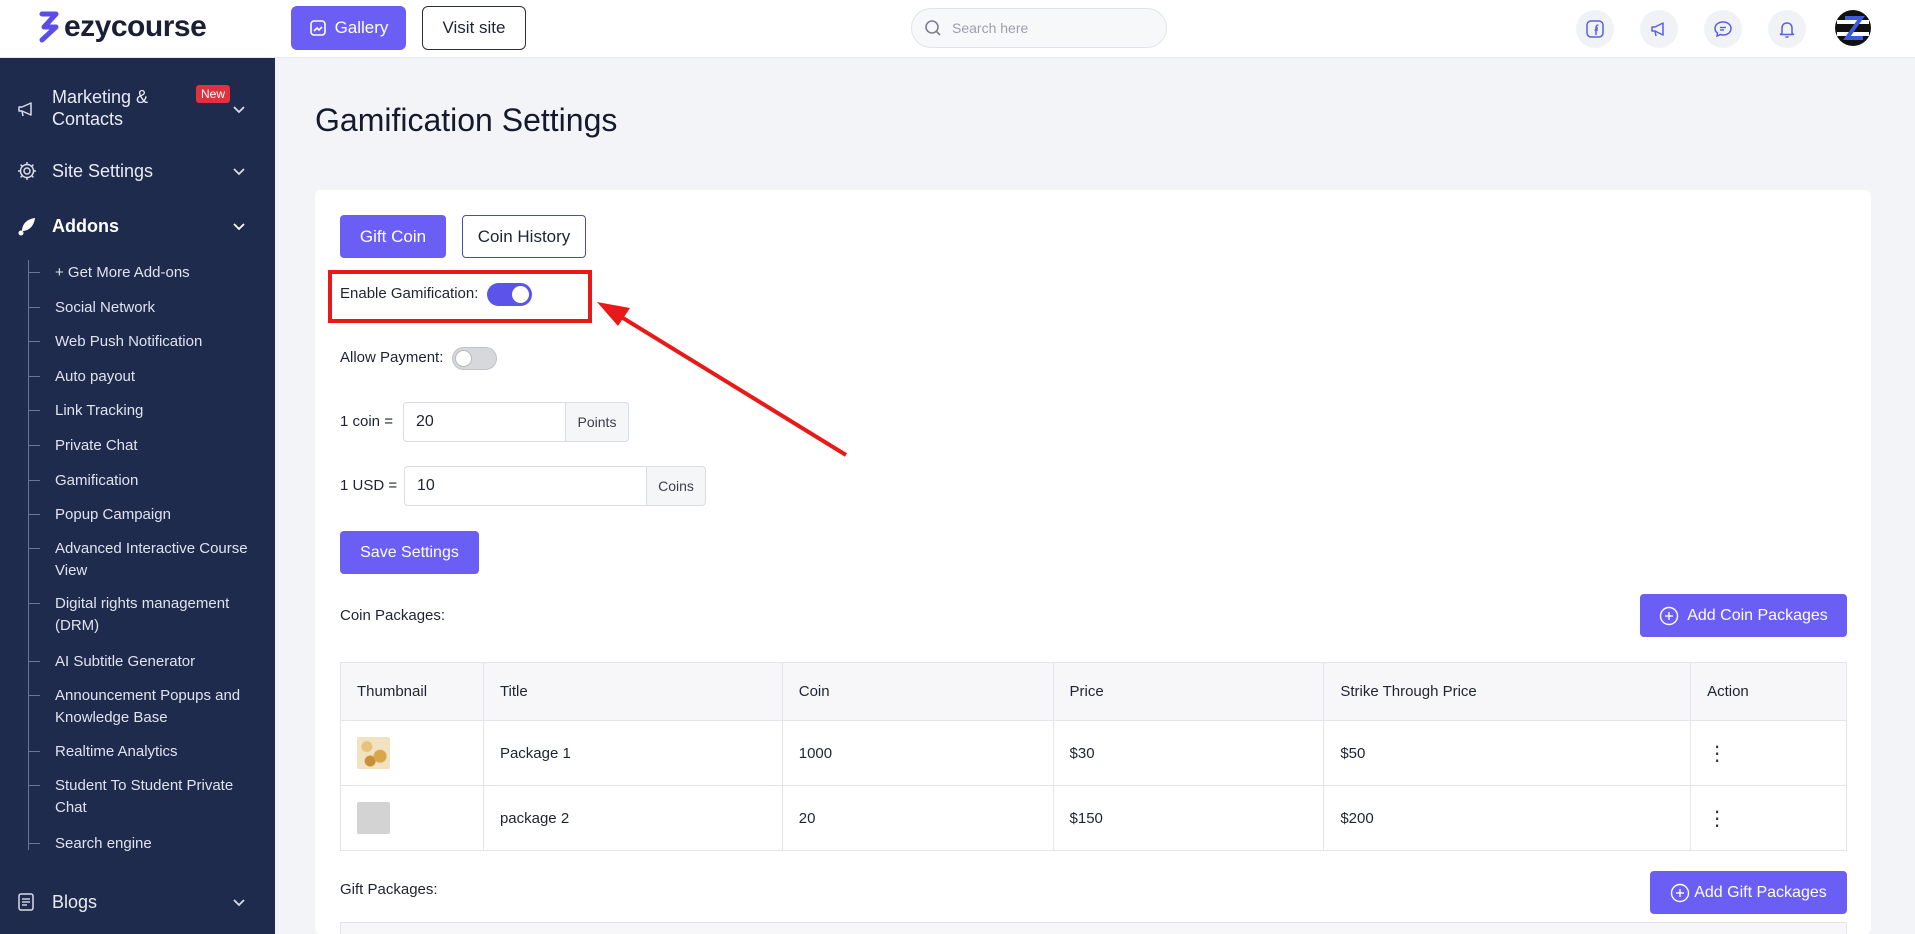 The width and height of the screenshot is (1915, 934). Describe the element at coordinates (676, 486) in the screenshot. I see `usd-rate-unit: Coins` at that location.